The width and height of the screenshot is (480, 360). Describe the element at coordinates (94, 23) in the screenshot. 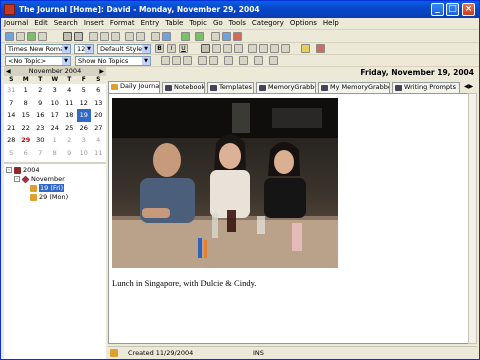

I see `menu-insert: Insert` at that location.